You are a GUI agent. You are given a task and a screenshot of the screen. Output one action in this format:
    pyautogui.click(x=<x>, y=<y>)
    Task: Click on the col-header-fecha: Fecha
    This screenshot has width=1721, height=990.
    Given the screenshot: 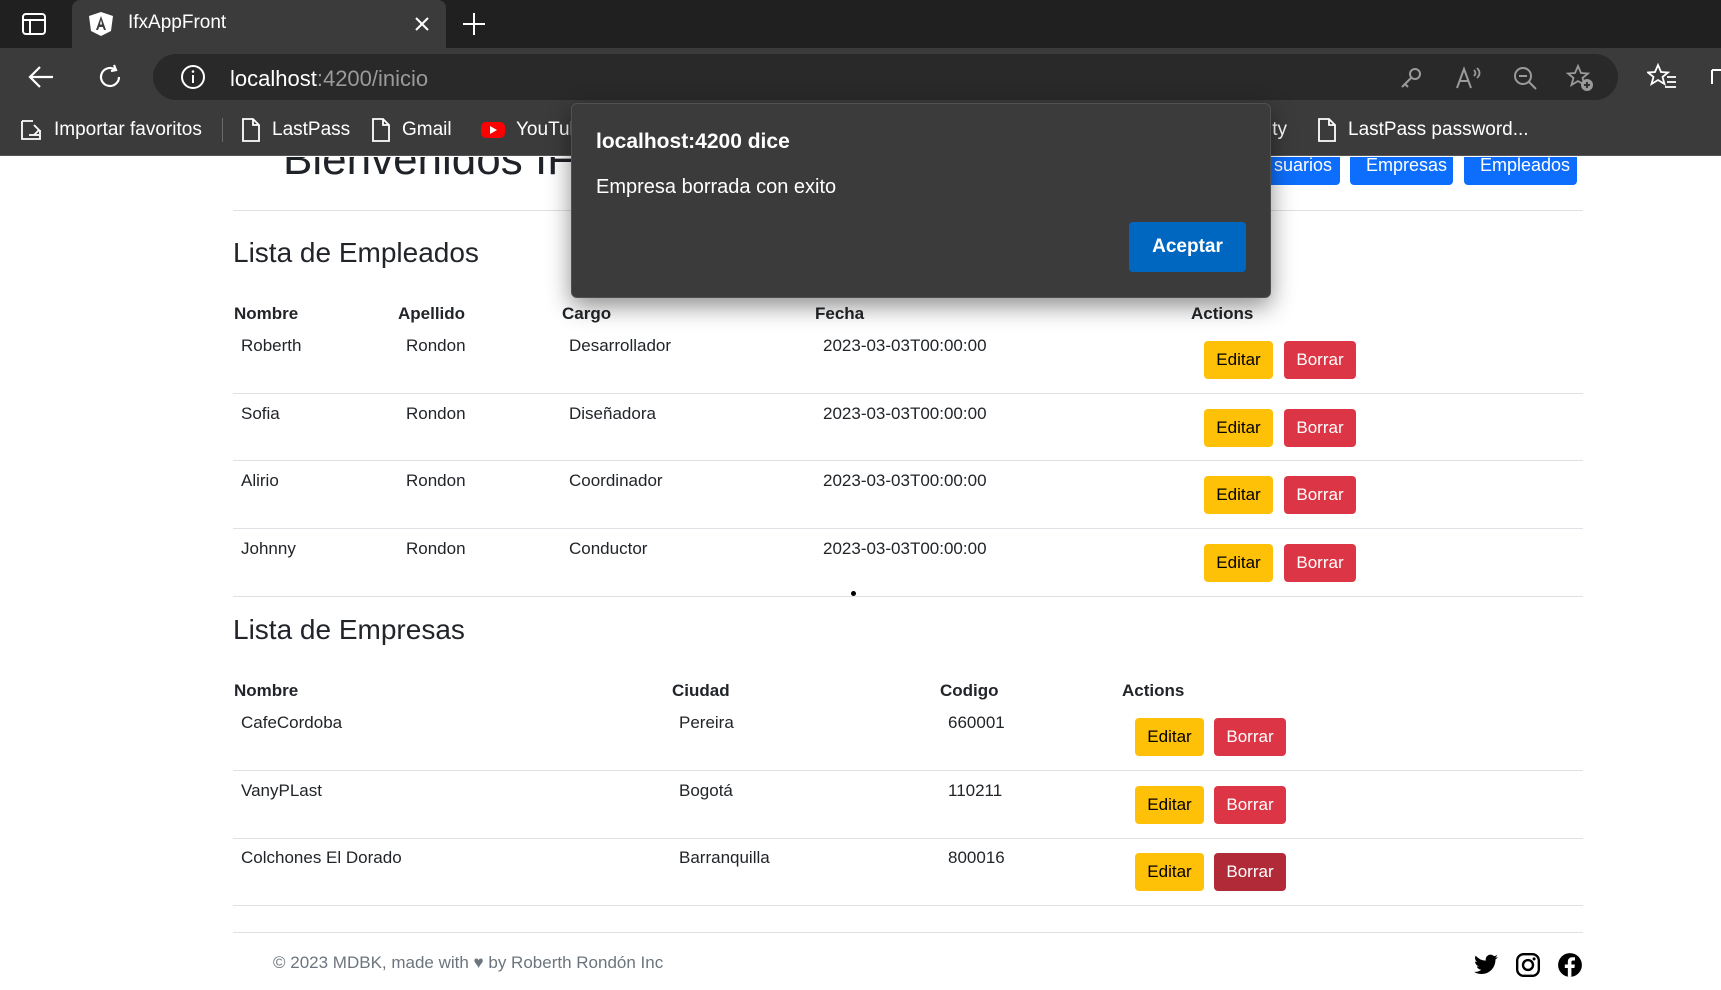 What is the action you would take?
    pyautogui.click(x=840, y=313)
    